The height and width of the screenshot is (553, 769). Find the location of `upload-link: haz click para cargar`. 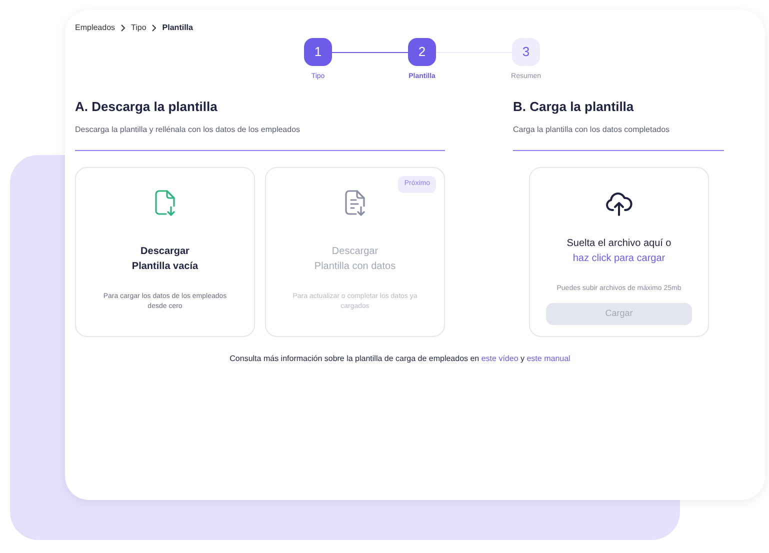

upload-link: haz click para cargar is located at coordinates (619, 258).